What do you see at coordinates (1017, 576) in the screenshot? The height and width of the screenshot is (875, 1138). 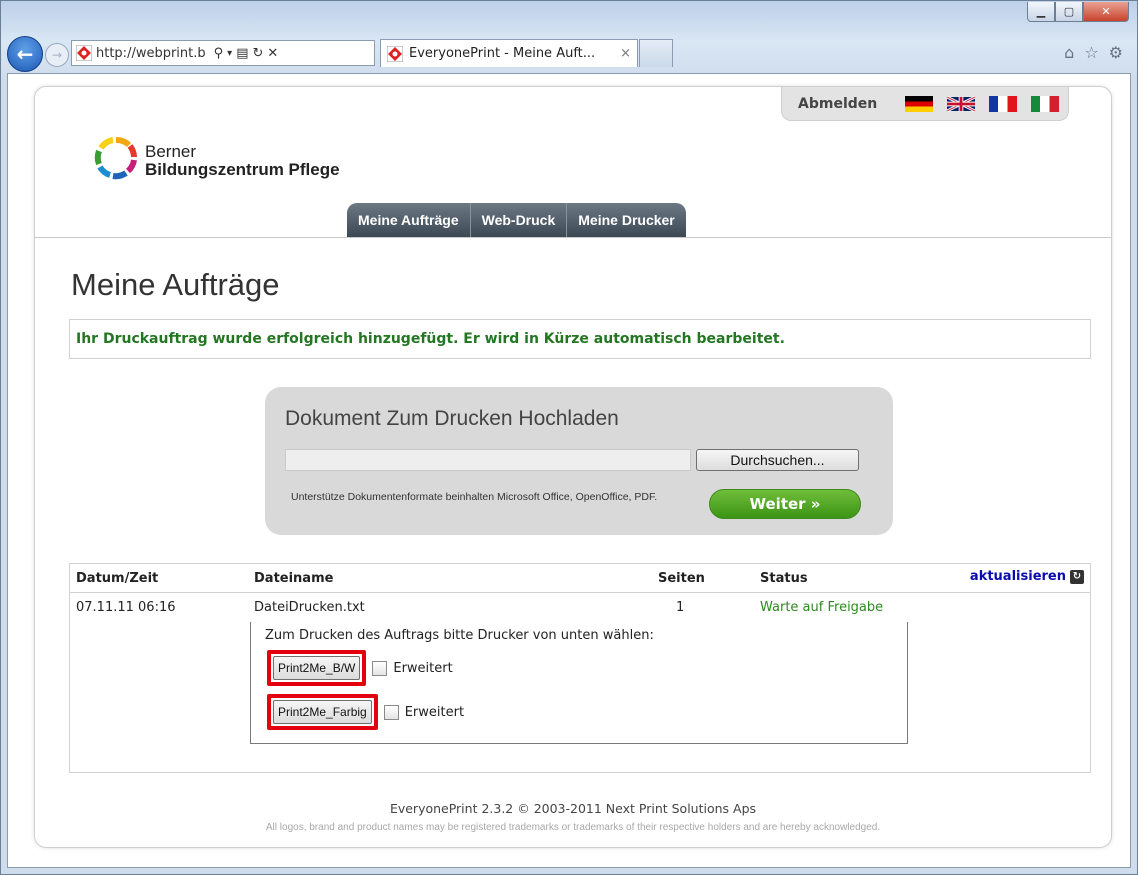 I see `refresh-label: aktualisieren` at bounding box center [1017, 576].